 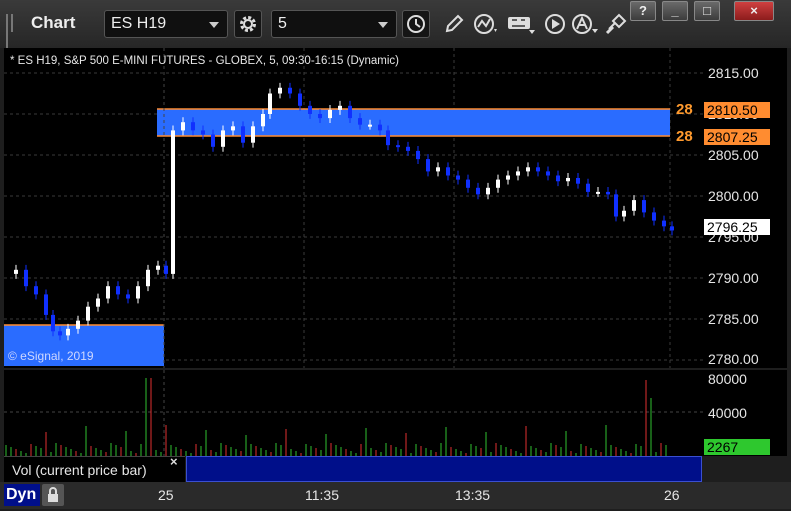 I want to click on play-button, so click(x=555, y=24).